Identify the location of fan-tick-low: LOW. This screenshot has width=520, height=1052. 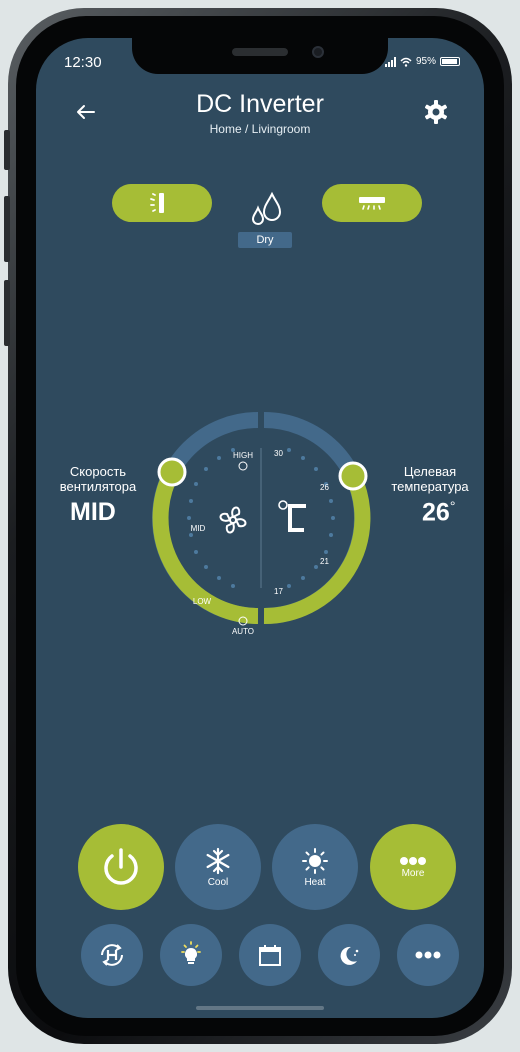
(202, 601).